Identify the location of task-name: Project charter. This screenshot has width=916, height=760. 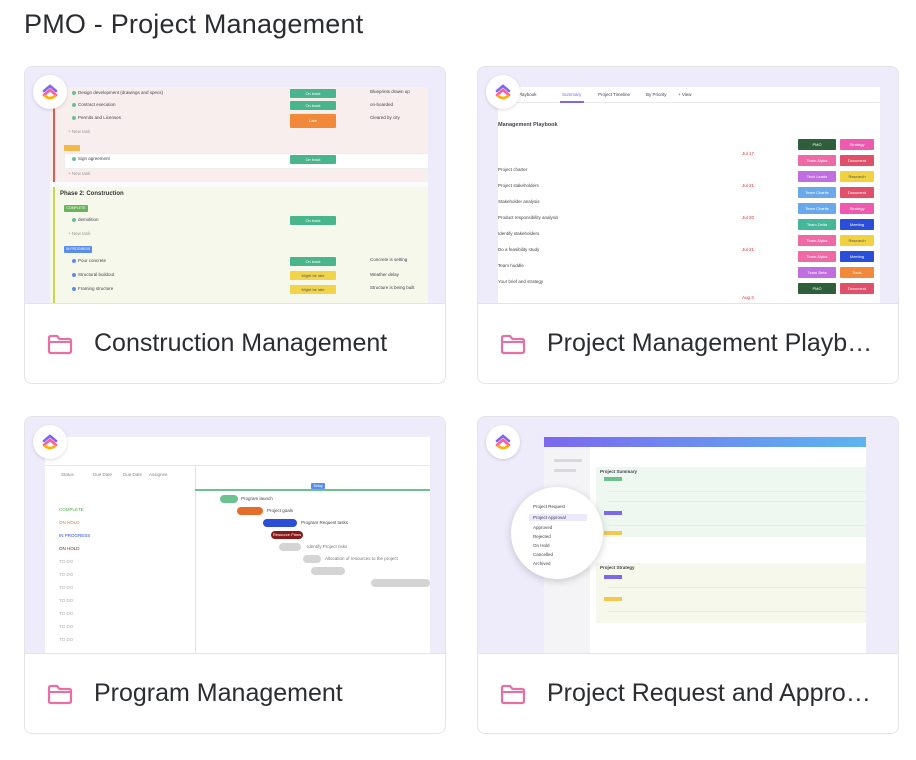
(512, 169).